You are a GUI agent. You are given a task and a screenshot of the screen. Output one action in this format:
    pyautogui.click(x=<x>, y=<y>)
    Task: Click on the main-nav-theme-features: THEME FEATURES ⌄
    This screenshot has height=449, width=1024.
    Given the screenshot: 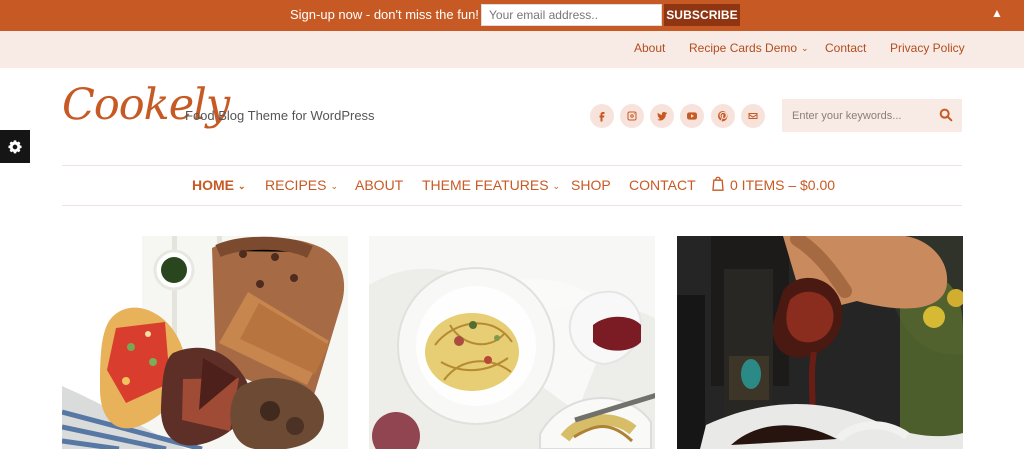 What is the action you would take?
    pyautogui.click(x=491, y=186)
    